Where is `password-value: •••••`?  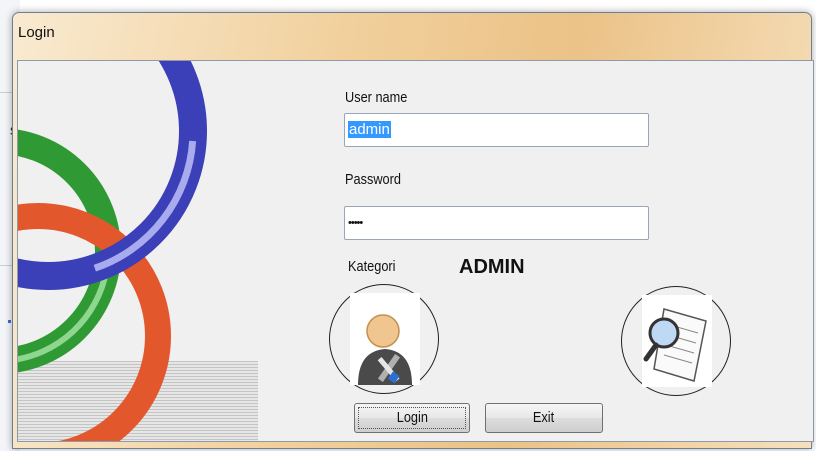 password-value: ••••• is located at coordinates (355, 223).